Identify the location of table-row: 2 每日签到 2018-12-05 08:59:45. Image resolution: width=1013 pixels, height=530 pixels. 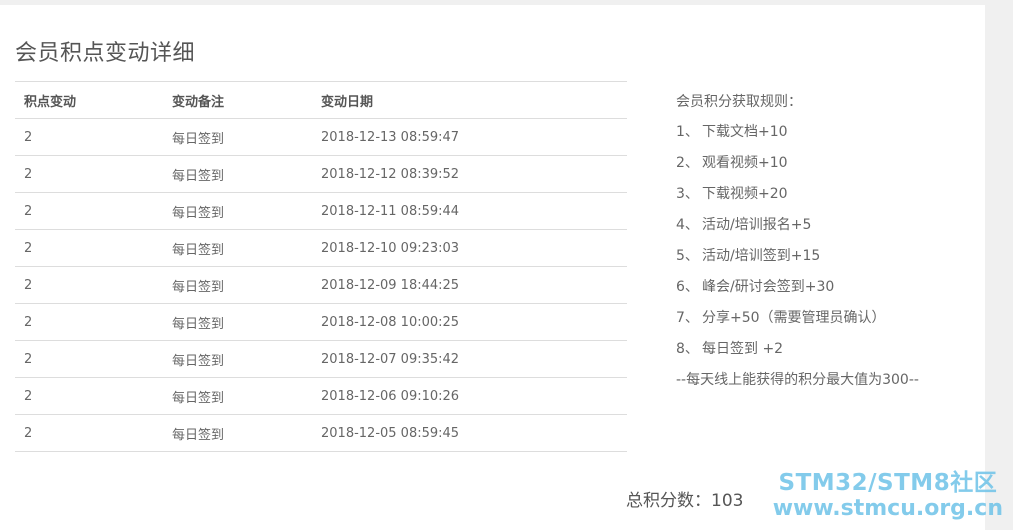
(321, 433).